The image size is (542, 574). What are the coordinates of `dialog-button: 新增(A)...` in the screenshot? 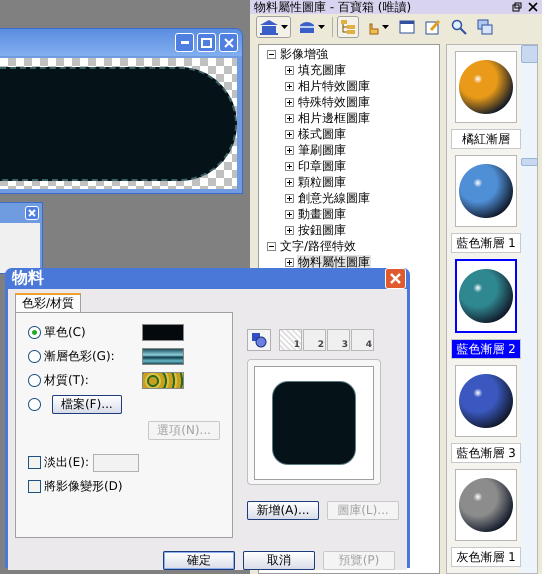 It's located at (283, 510).